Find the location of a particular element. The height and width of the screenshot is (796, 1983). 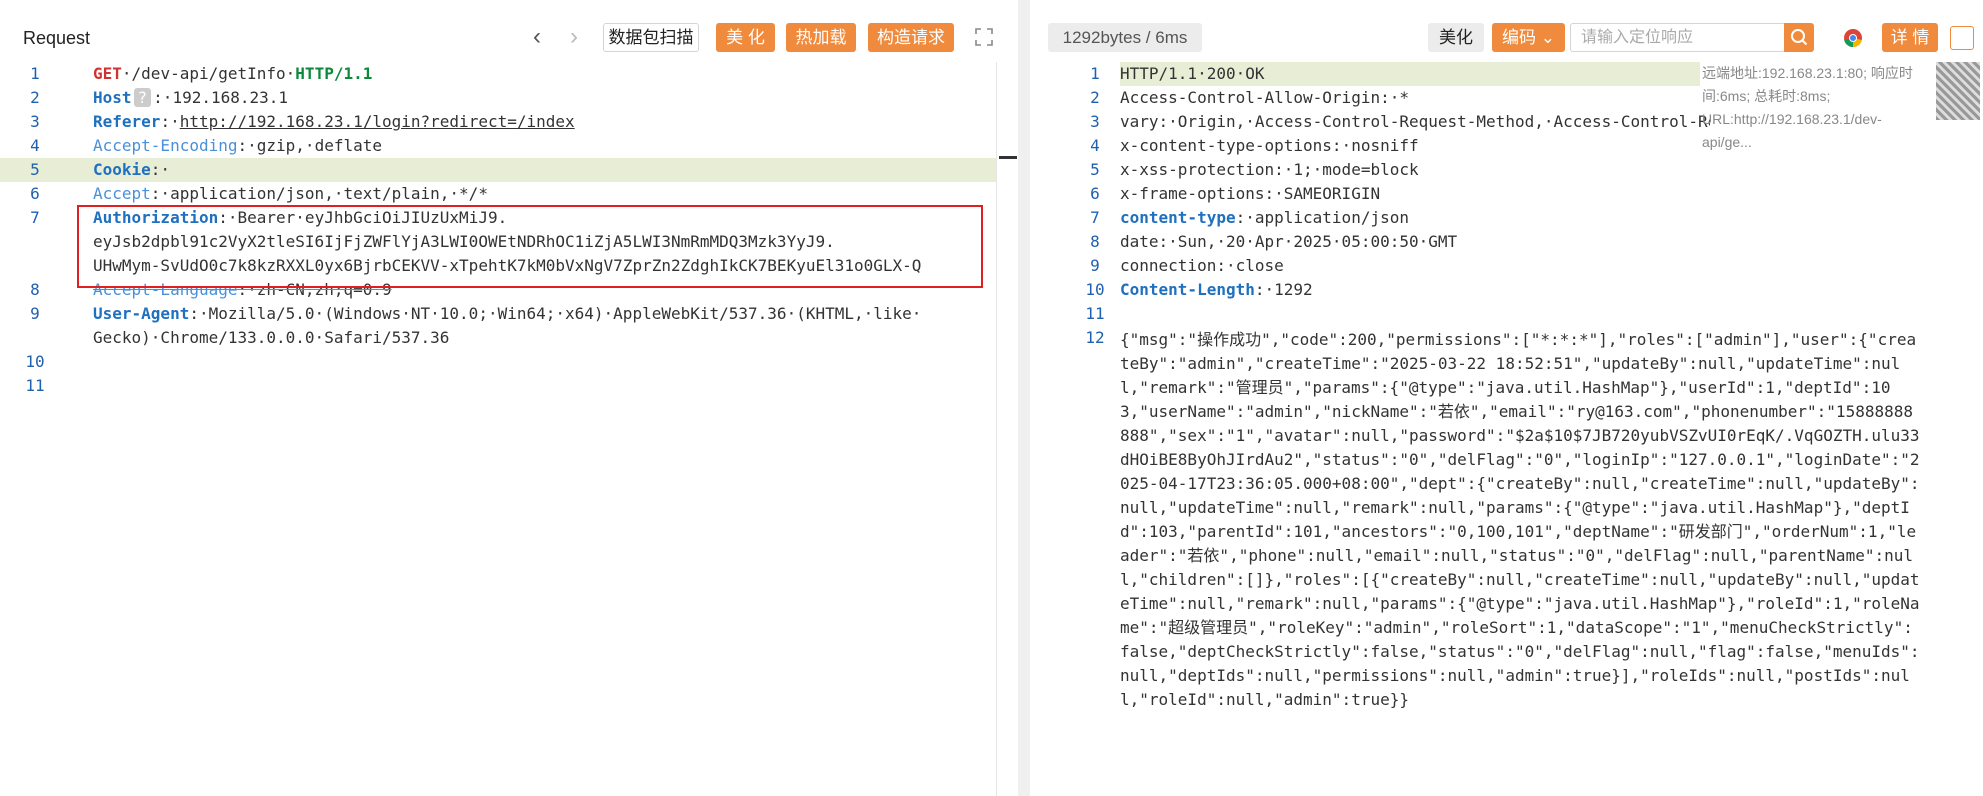

code-line: 7 content-type:·application/json is located at coordinates (1249, 217).